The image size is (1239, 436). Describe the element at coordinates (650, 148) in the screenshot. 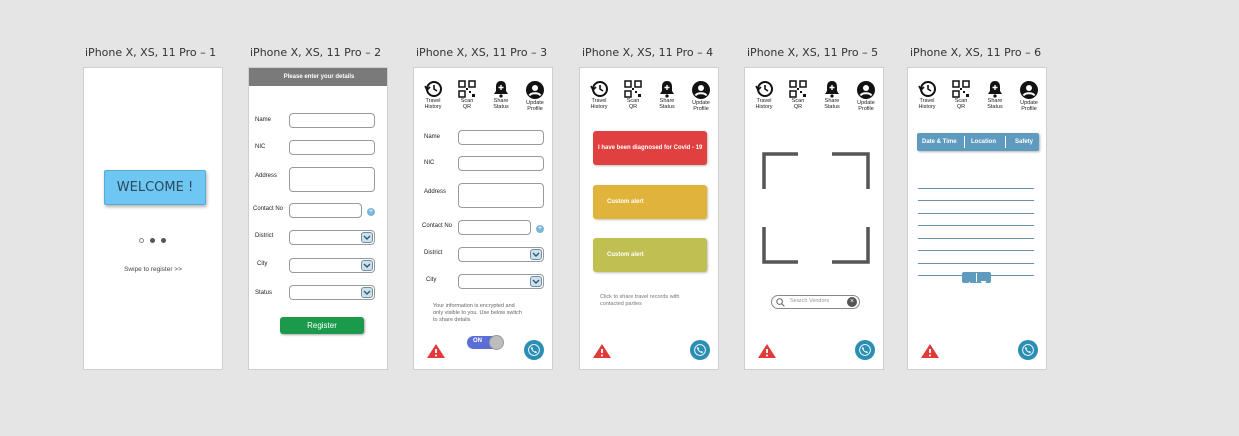

I see `covid-alert-button: I have been diagnosed for Covid - 19` at that location.